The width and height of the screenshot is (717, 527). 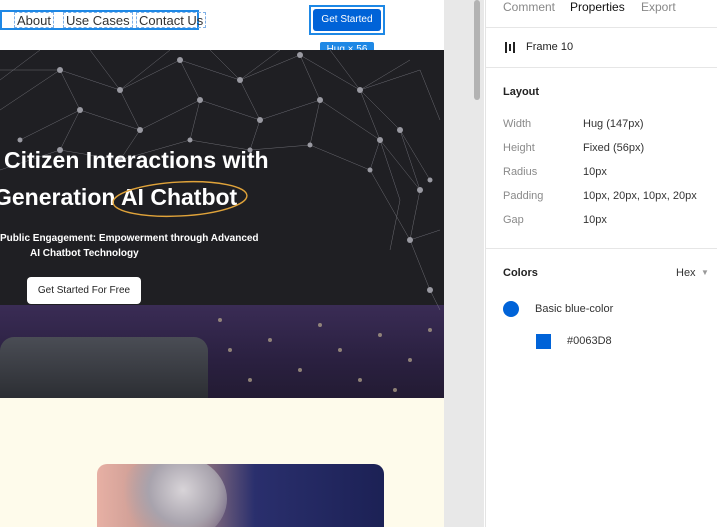 What do you see at coordinates (595, 220) in the screenshot?
I see `gap-value: 10px` at bounding box center [595, 220].